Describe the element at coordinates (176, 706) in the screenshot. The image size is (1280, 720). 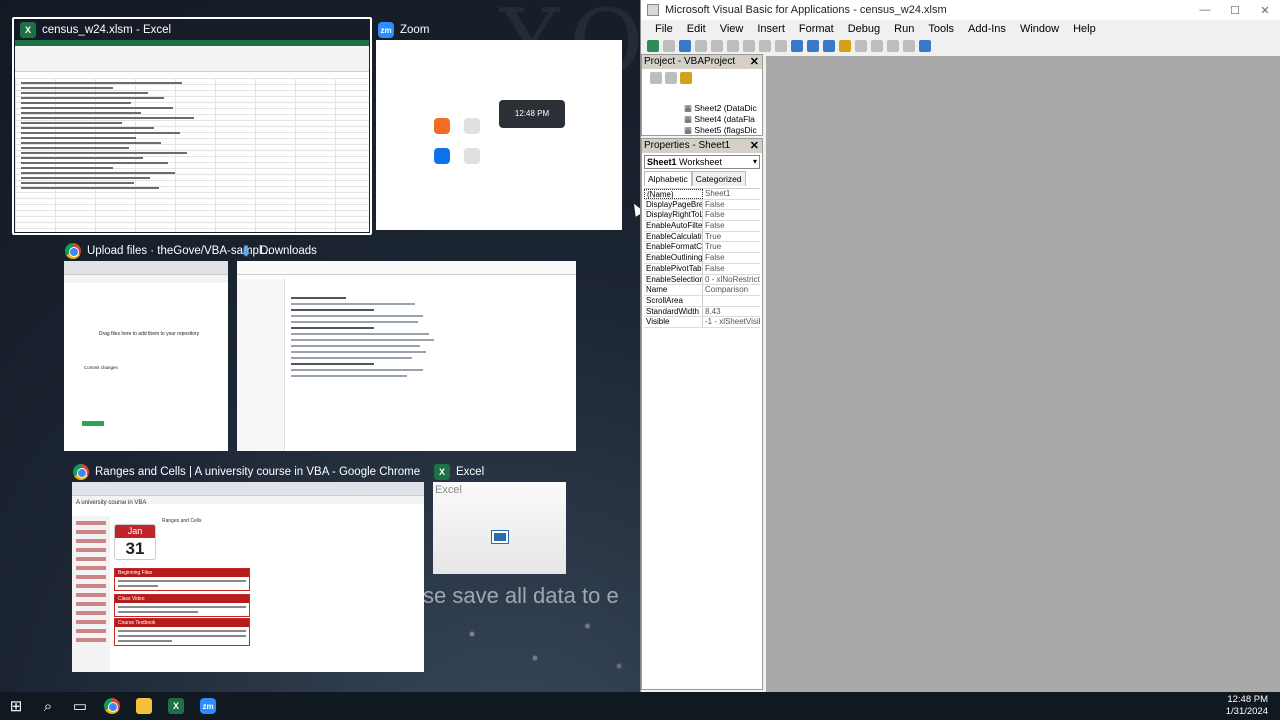
I see `excel-taskbar-button: X` at that location.